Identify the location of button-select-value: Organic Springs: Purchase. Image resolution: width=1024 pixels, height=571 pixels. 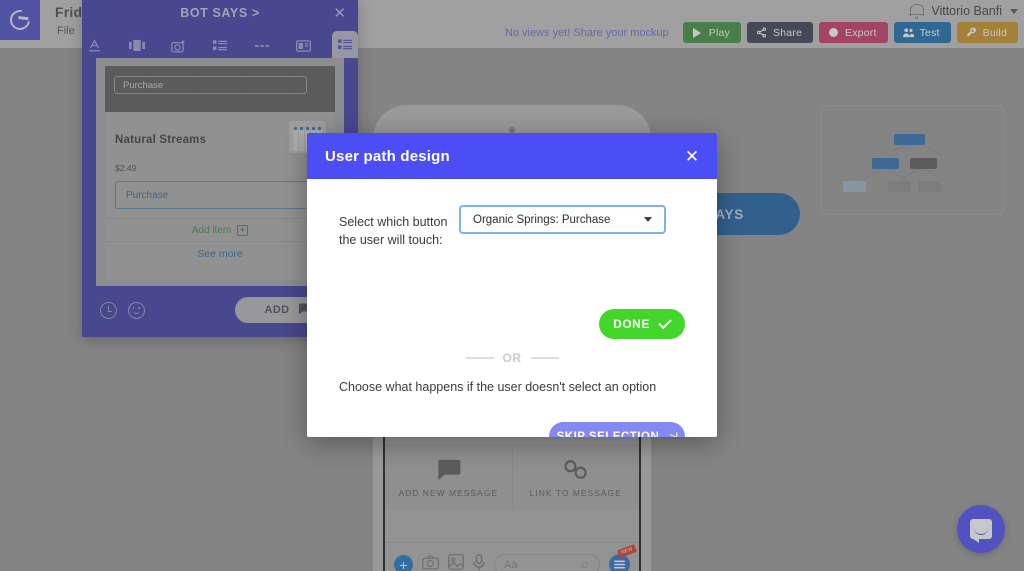
(542, 219).